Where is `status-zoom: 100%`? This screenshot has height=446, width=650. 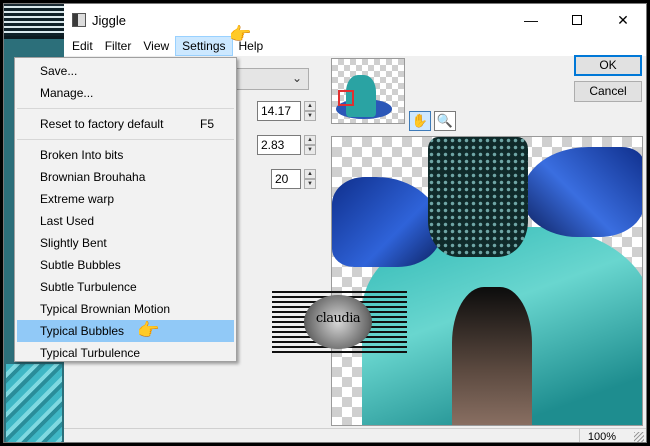 status-zoom: 100% is located at coordinates (597, 435).